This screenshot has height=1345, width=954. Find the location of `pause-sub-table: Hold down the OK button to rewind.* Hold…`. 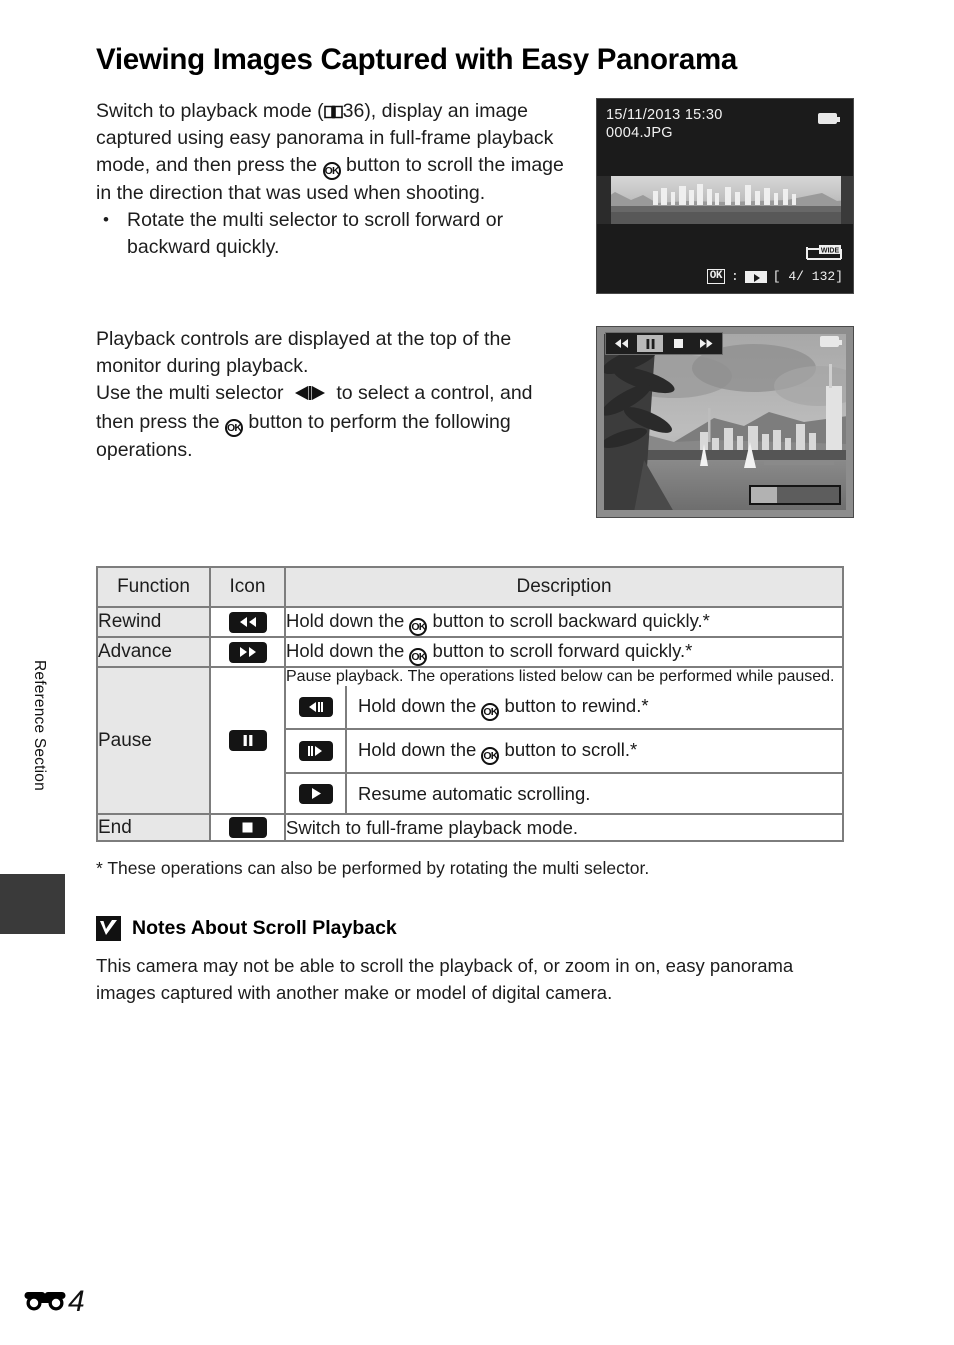

pause-sub-table: Hold down the OK button to rewind.* Hold… is located at coordinates (564, 750).